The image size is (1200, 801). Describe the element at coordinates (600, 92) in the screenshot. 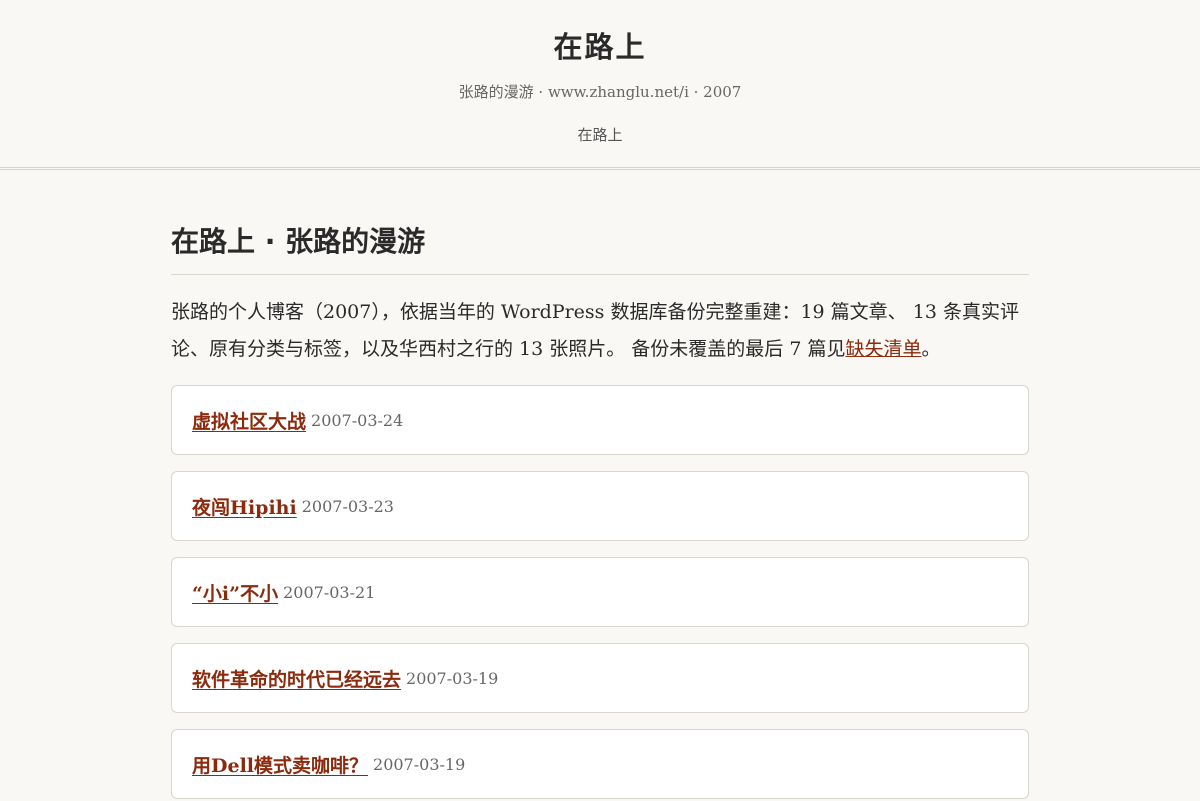

I see `site-subtitle: 张路的漫游 · www.zhanglu.net/i · 2007` at that location.